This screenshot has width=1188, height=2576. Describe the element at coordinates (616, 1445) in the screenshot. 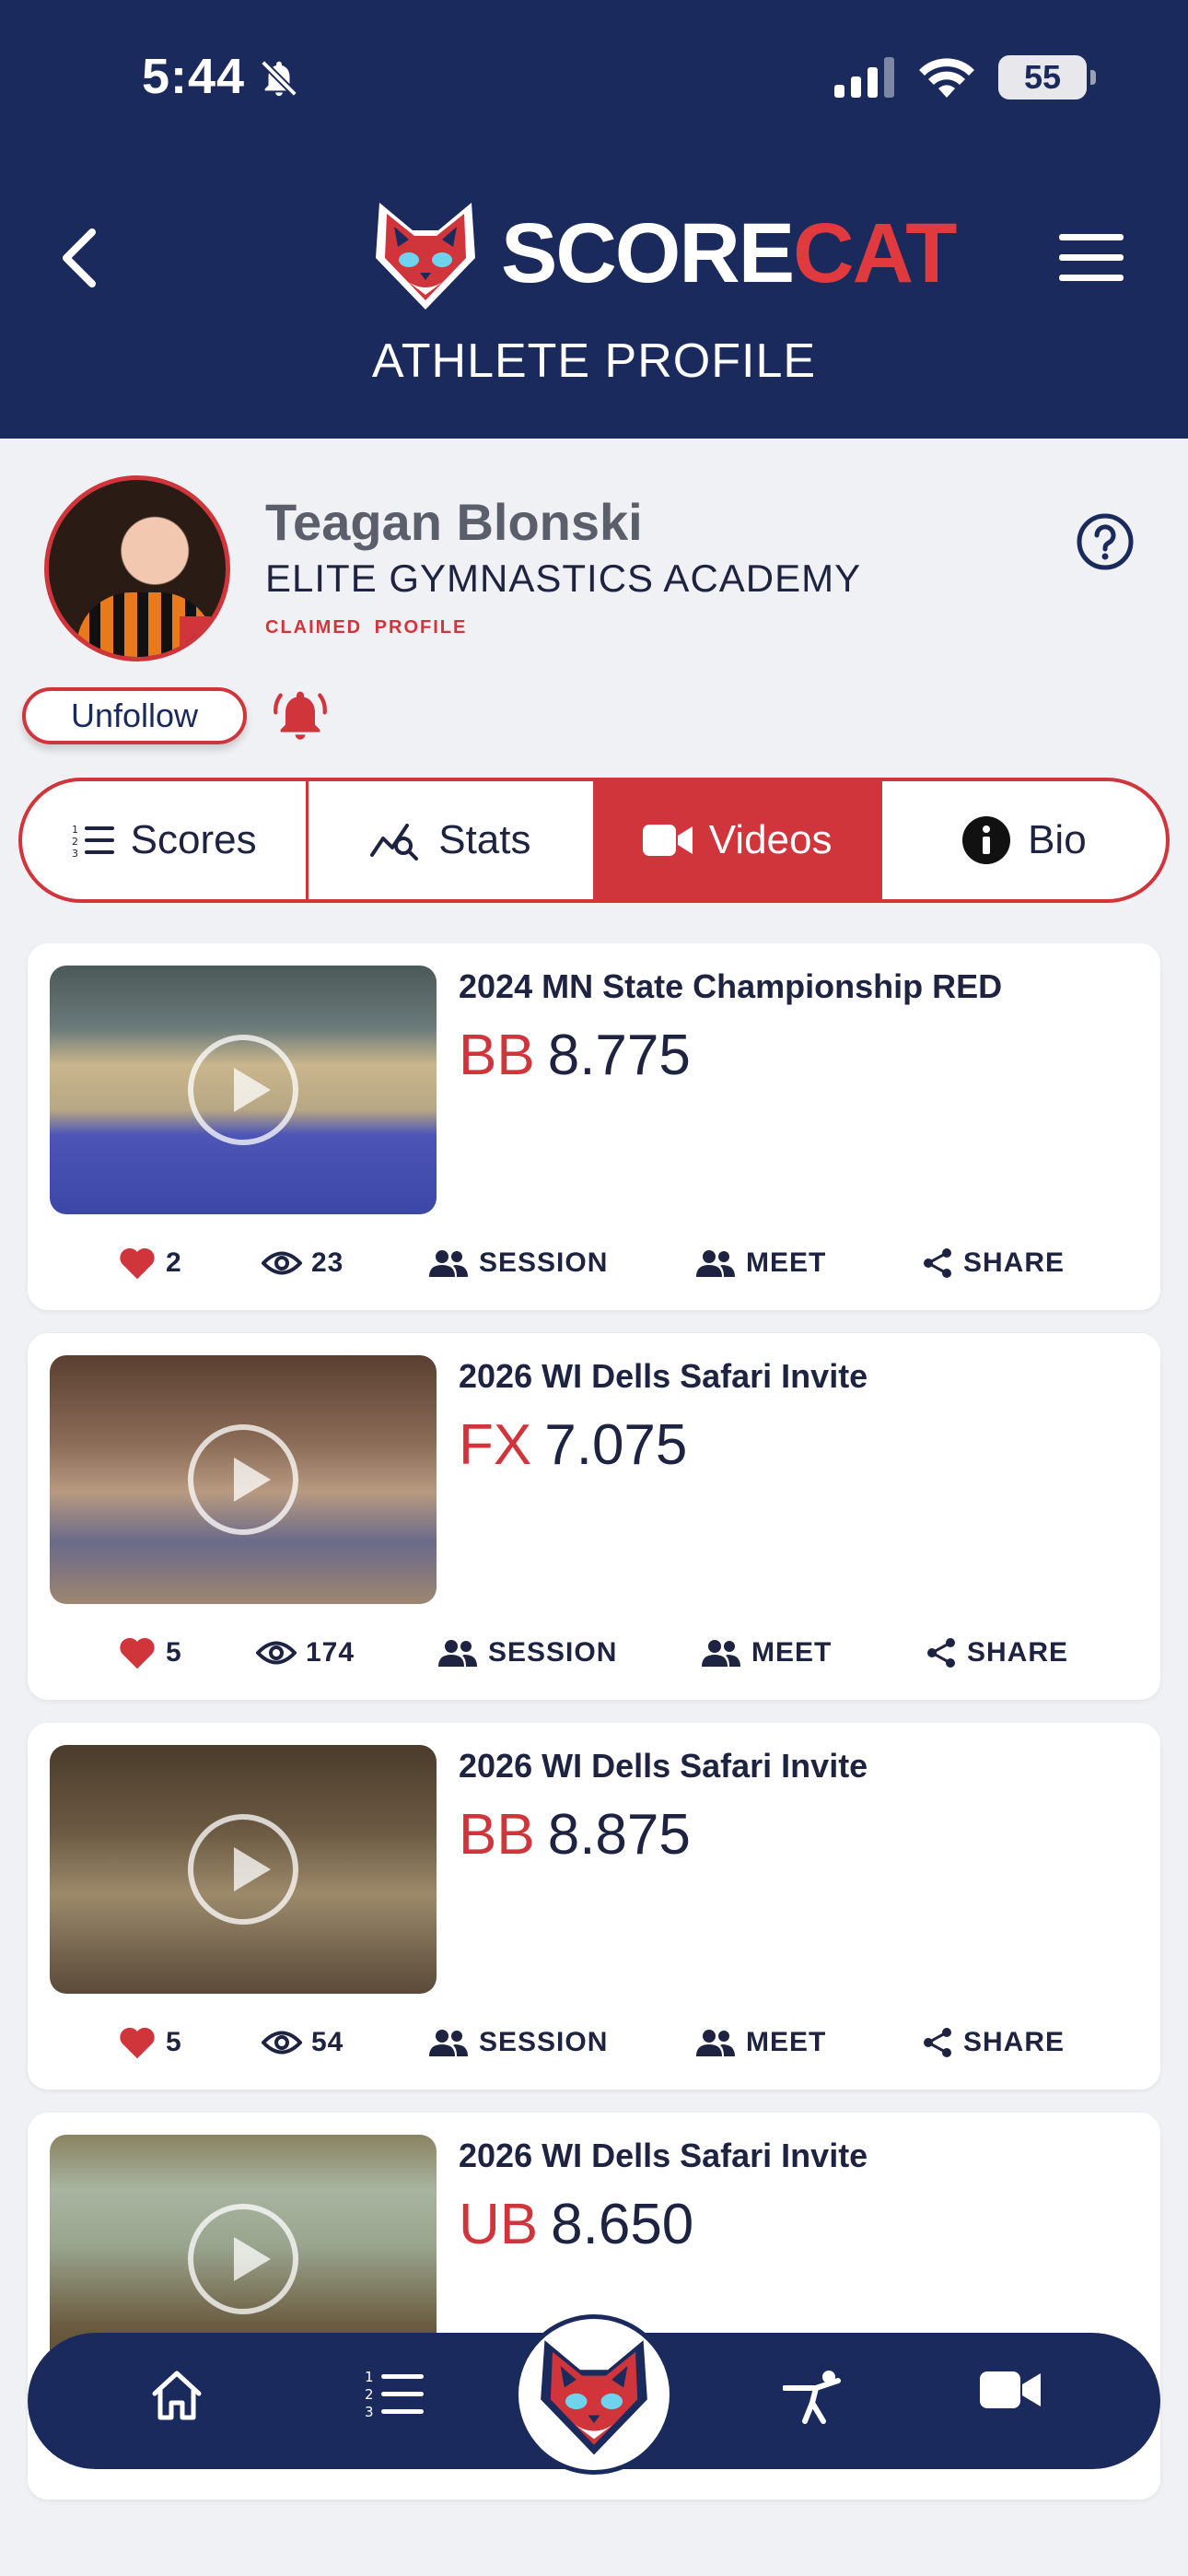

I see `score-value: 7.075` at that location.